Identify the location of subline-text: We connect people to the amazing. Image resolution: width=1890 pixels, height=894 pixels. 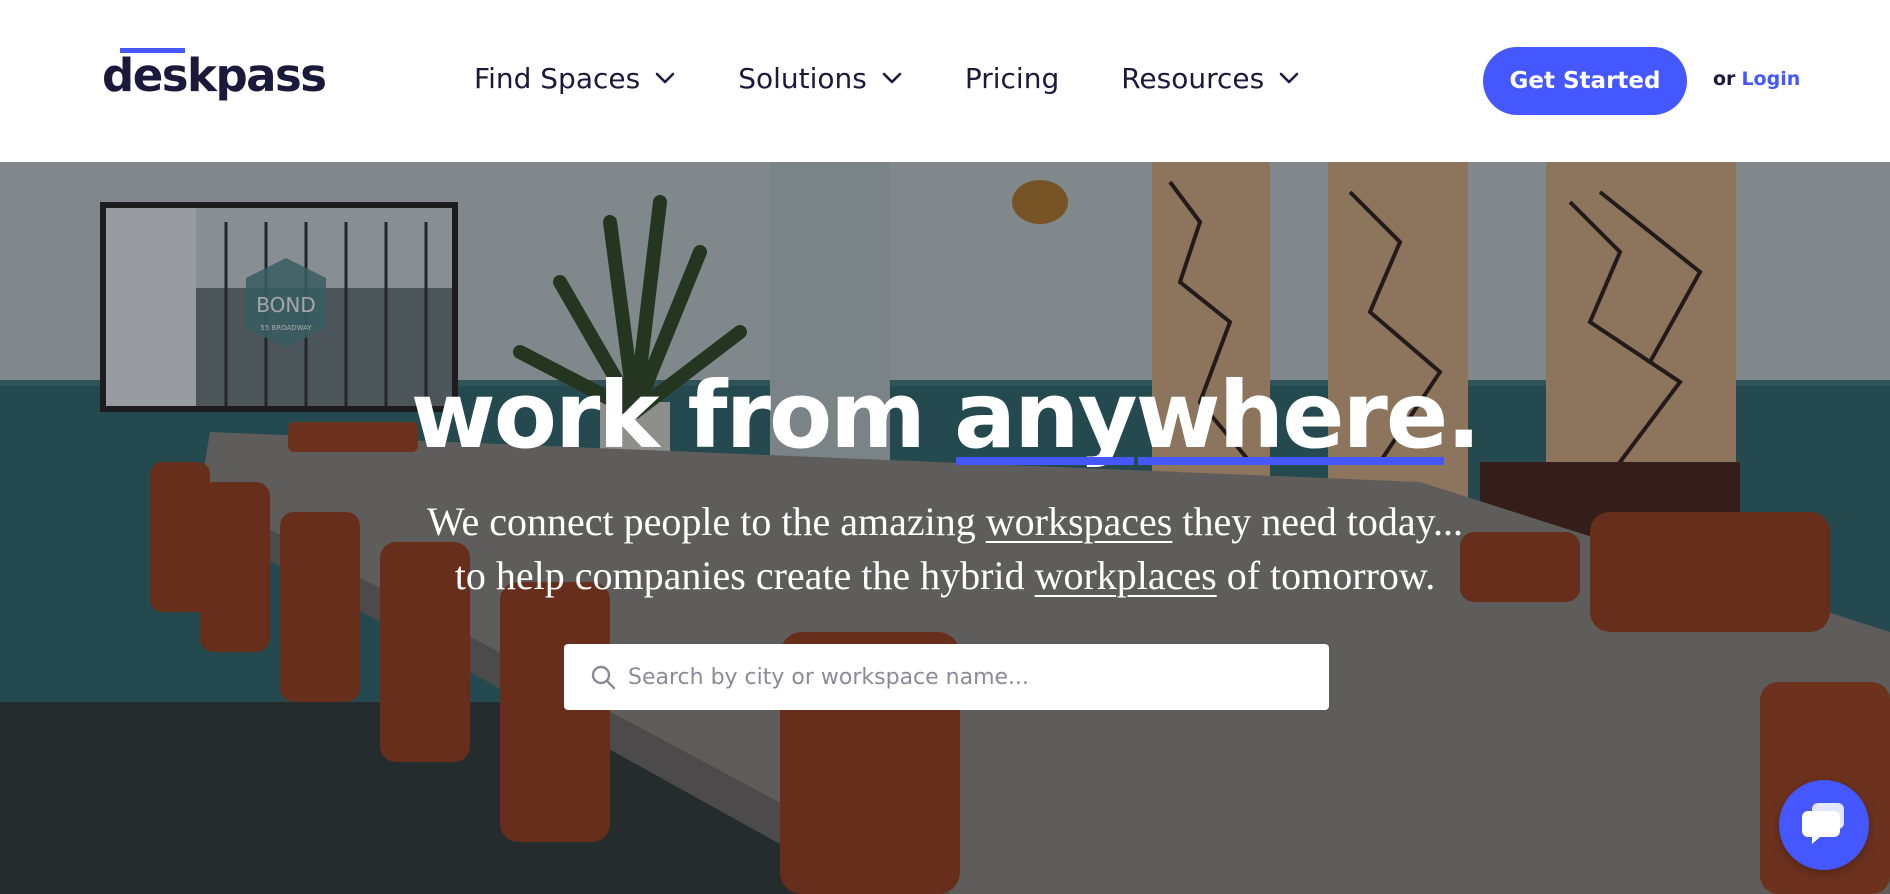
(706, 521).